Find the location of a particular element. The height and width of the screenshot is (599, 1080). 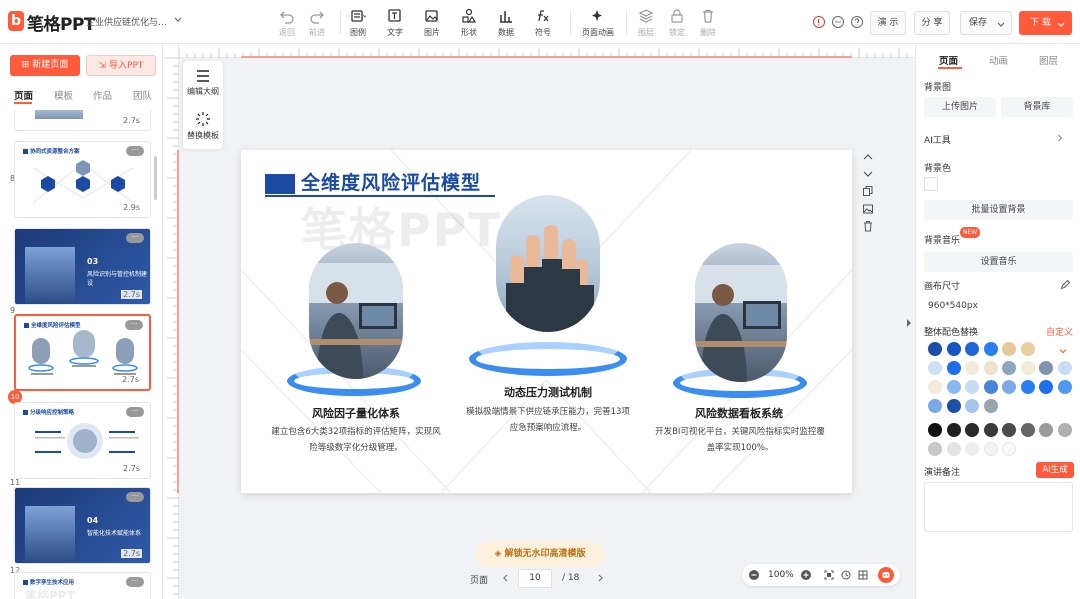

tab-page: 页面 is located at coordinates (948, 60).